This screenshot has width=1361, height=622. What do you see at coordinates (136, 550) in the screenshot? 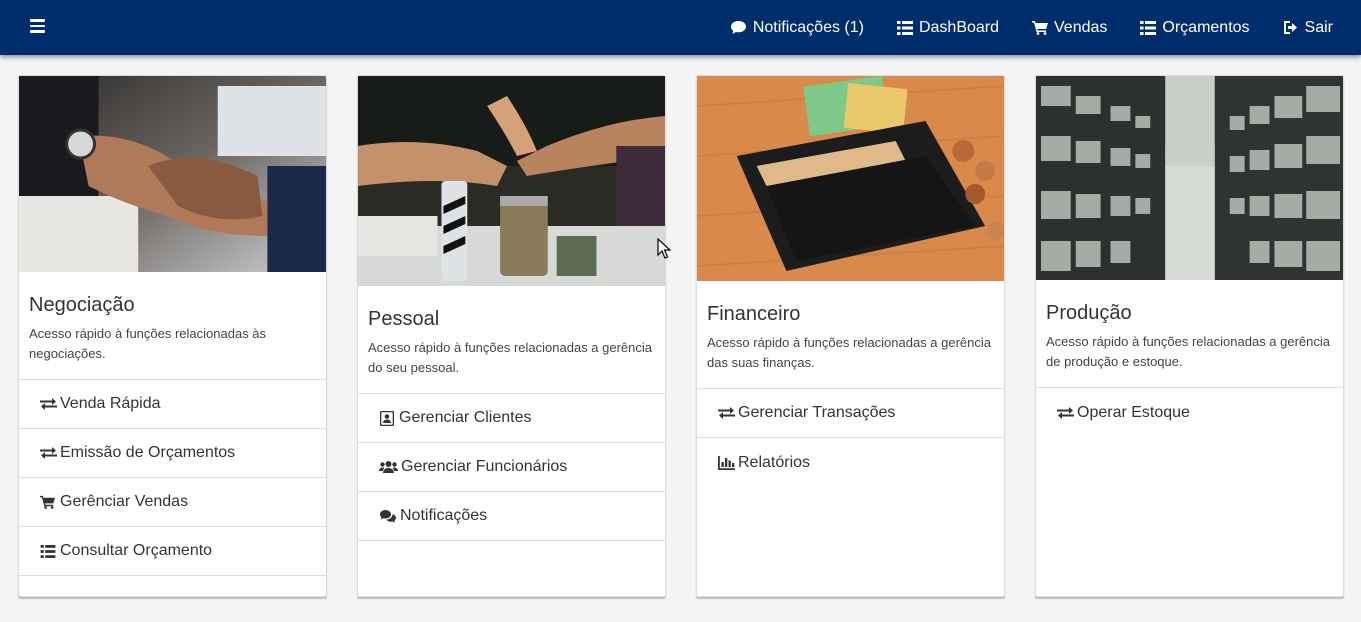
I see `list-item-label: Consultar Orçamento` at bounding box center [136, 550].